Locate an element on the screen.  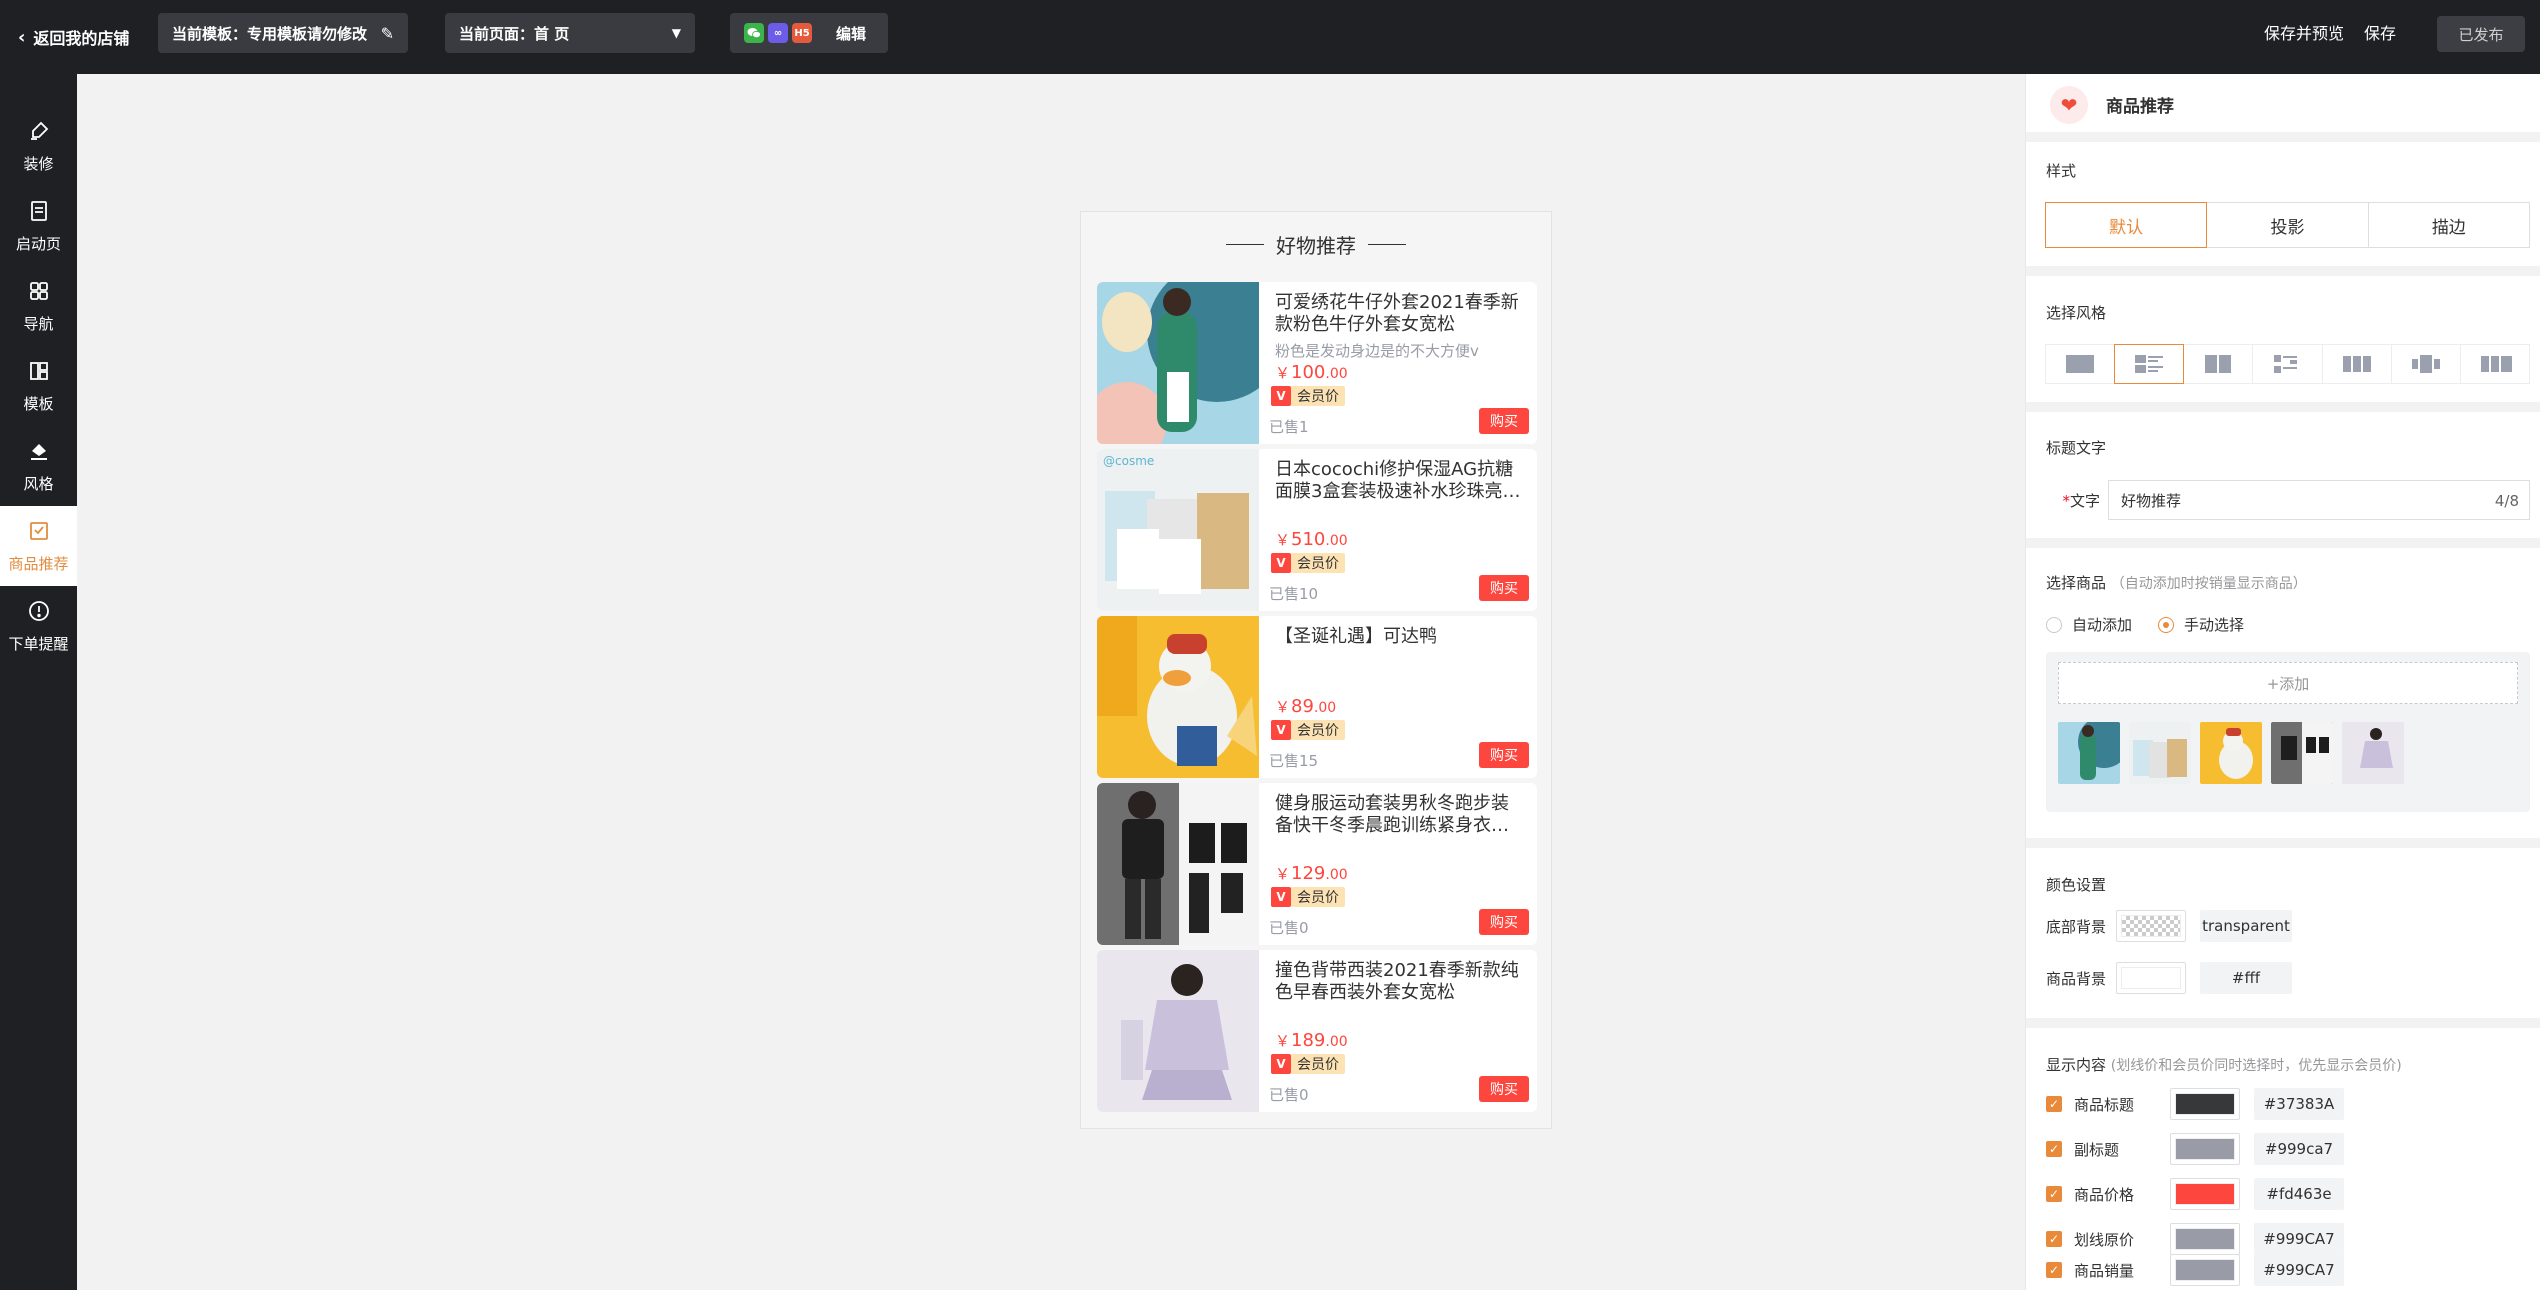
goods-bg-color-value: #fff is located at coordinates (2246, 978).